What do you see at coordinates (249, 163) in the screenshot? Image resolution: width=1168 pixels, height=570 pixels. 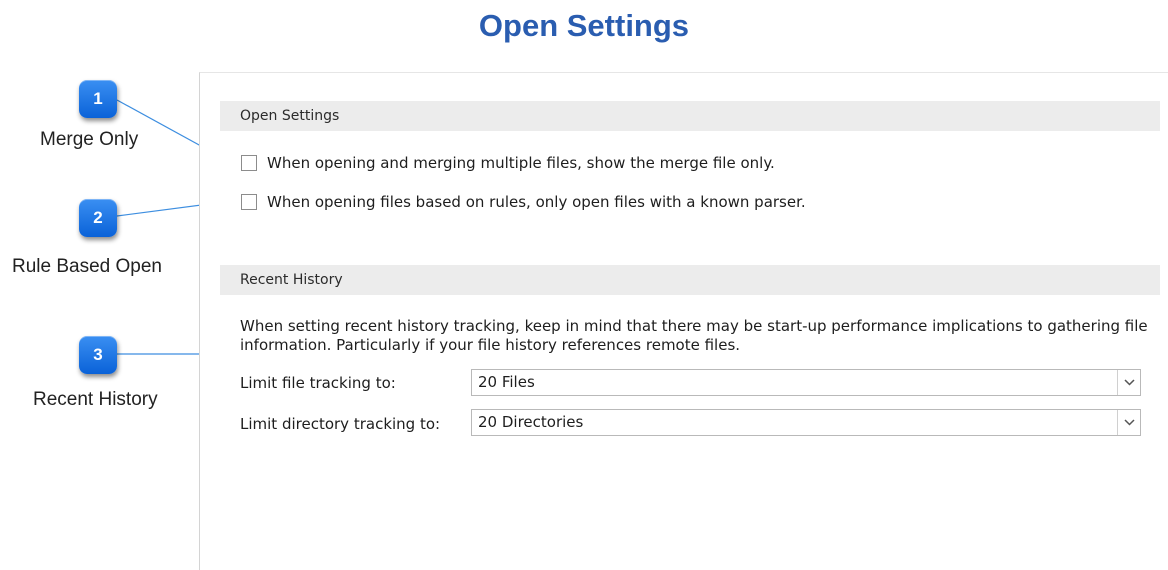 I see `merge-only-checkbox` at bounding box center [249, 163].